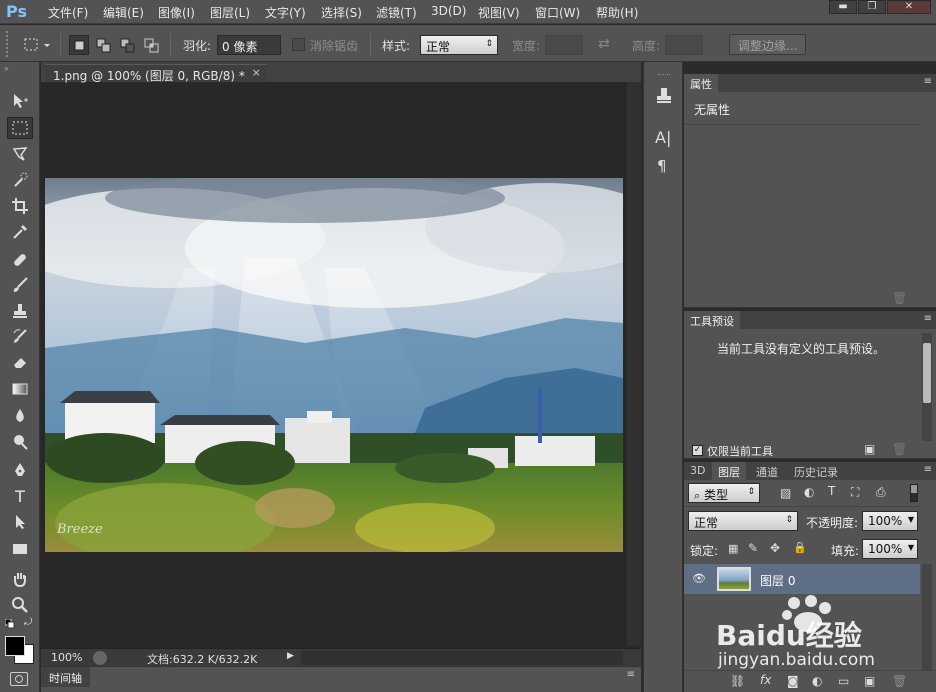 This screenshot has height=692, width=936. What do you see at coordinates (256, 72) in the screenshot?
I see `close-tab-icon: ×` at bounding box center [256, 72].